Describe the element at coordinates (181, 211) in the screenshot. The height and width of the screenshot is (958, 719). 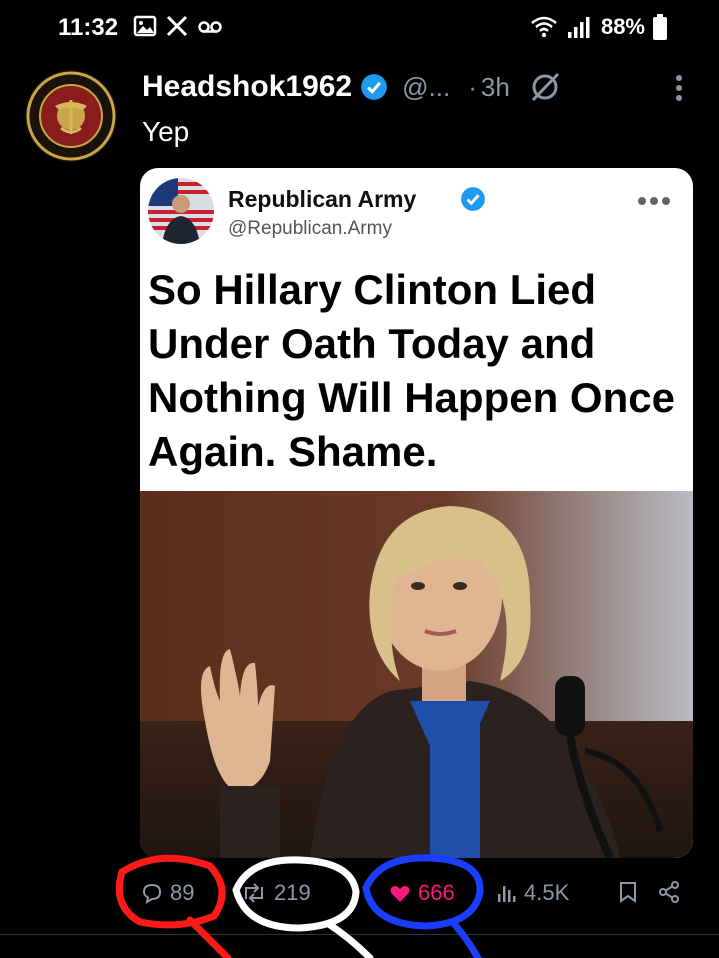
I see `quoted-author-avatar` at that location.